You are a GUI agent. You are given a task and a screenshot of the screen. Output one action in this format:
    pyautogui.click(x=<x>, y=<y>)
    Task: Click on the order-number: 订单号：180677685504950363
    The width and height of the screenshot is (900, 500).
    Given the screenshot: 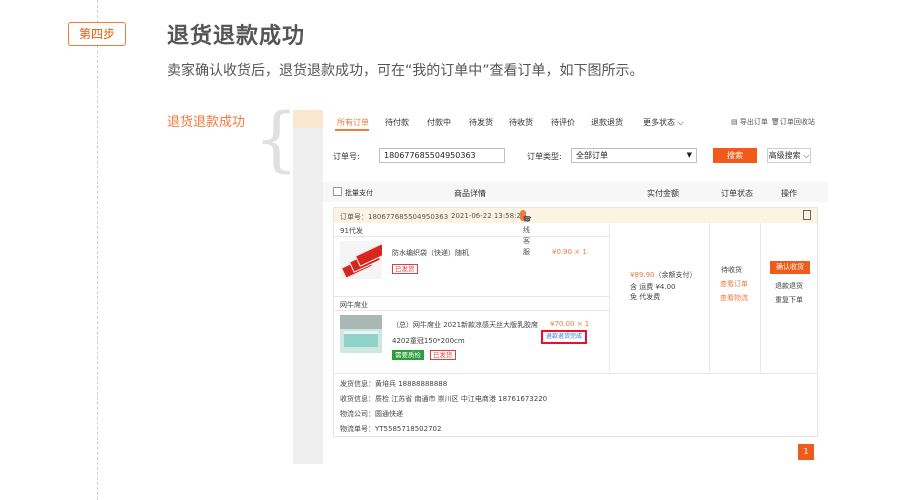 What is the action you would take?
    pyautogui.click(x=394, y=217)
    